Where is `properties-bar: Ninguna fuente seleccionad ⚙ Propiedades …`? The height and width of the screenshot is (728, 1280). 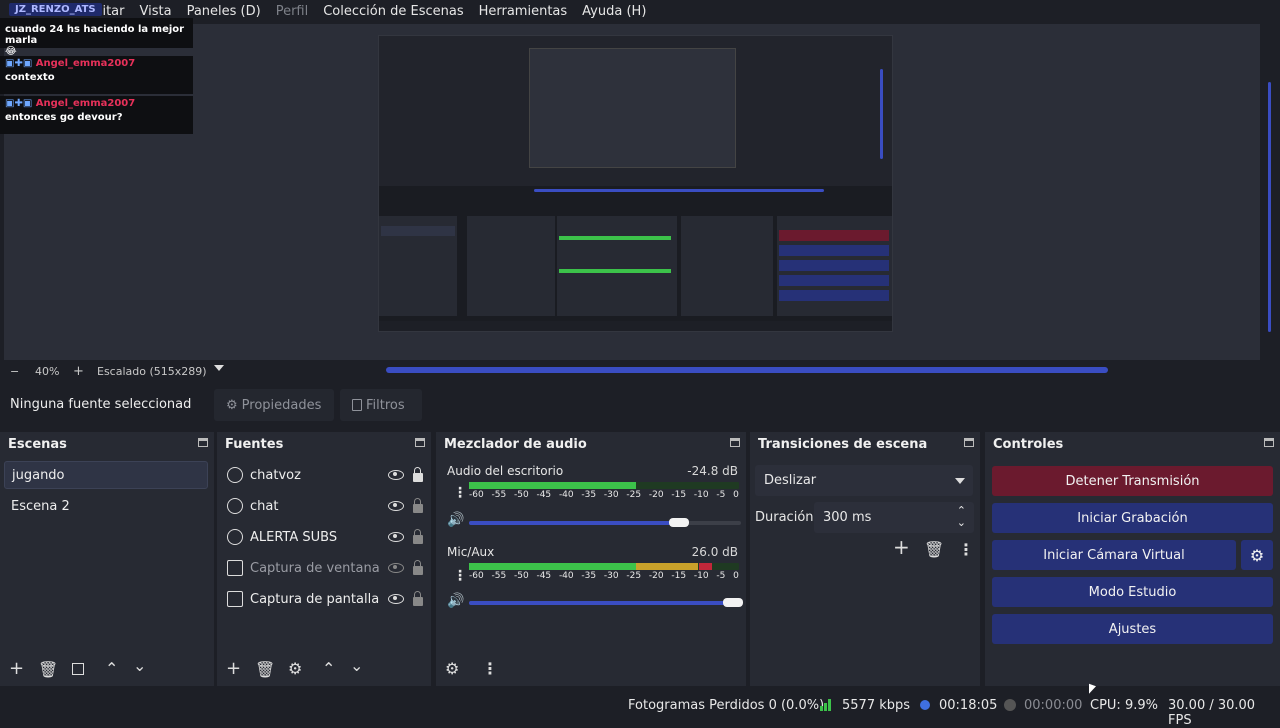 properties-bar: Ninguna fuente seleccionad ⚙ Propiedades … is located at coordinates (640, 405).